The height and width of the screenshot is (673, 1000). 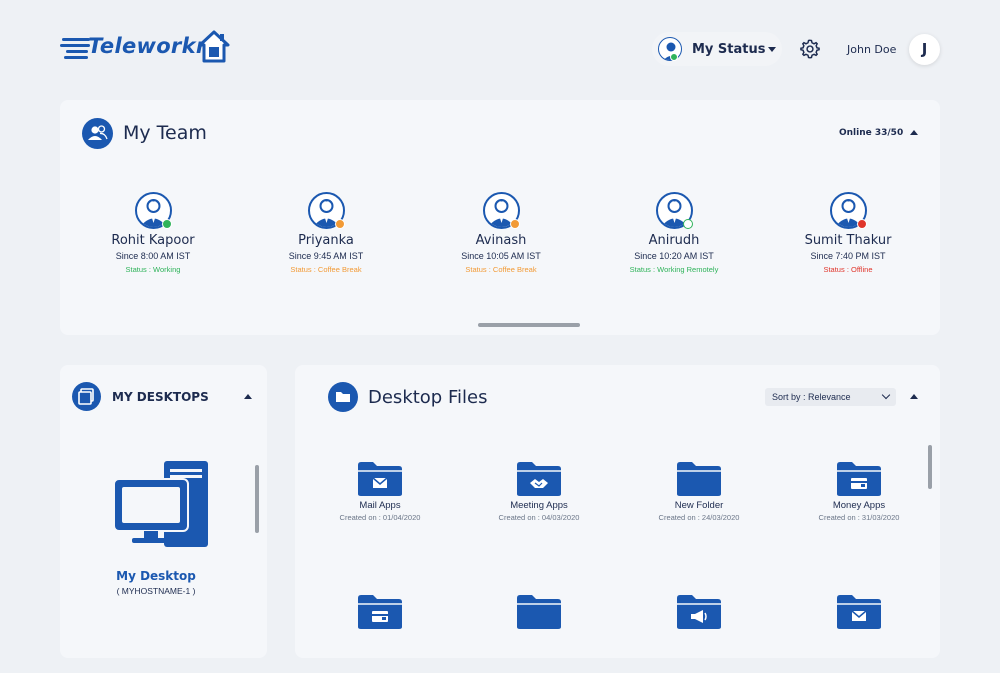 What do you see at coordinates (811, 397) in the screenshot?
I see `sort-label: Sort by : Relevance` at bounding box center [811, 397].